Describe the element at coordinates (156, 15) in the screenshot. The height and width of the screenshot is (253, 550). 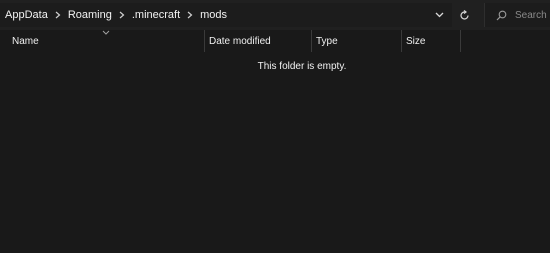
I see `breadcrumb-minecraft: .minecraft` at that location.